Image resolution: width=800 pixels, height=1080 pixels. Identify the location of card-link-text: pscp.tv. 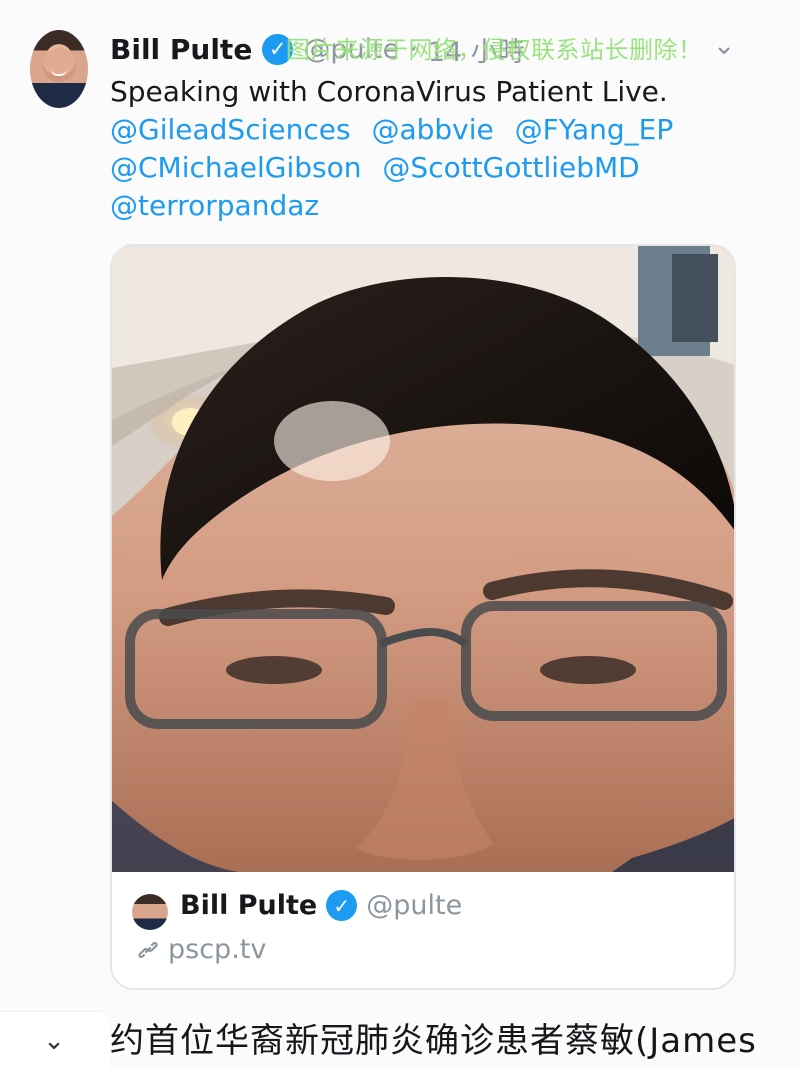
(217, 949).